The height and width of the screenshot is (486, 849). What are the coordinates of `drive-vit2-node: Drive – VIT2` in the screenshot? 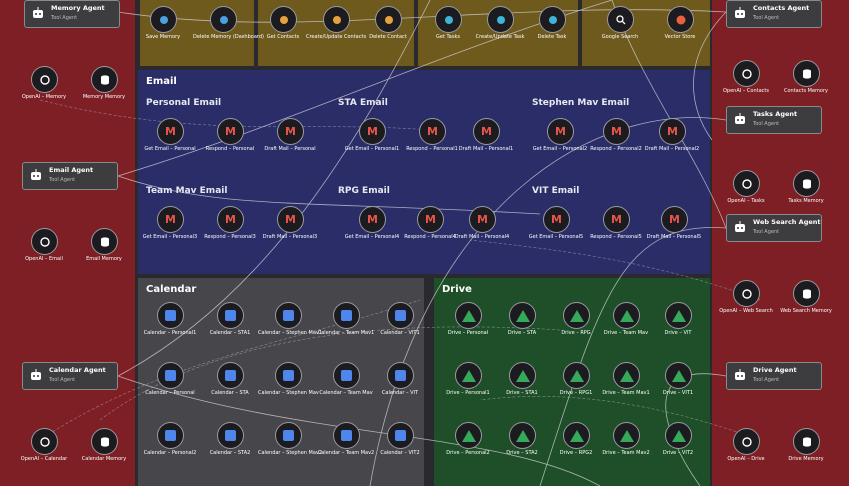 It's located at (678, 445).